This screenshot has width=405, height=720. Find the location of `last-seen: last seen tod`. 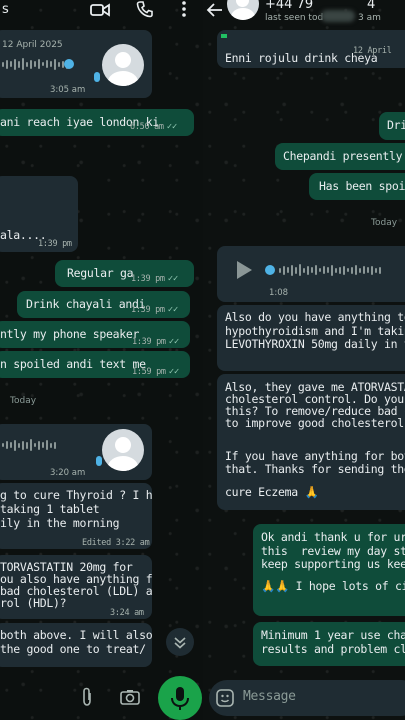

last-seen: last seen tod is located at coordinates (294, 18).